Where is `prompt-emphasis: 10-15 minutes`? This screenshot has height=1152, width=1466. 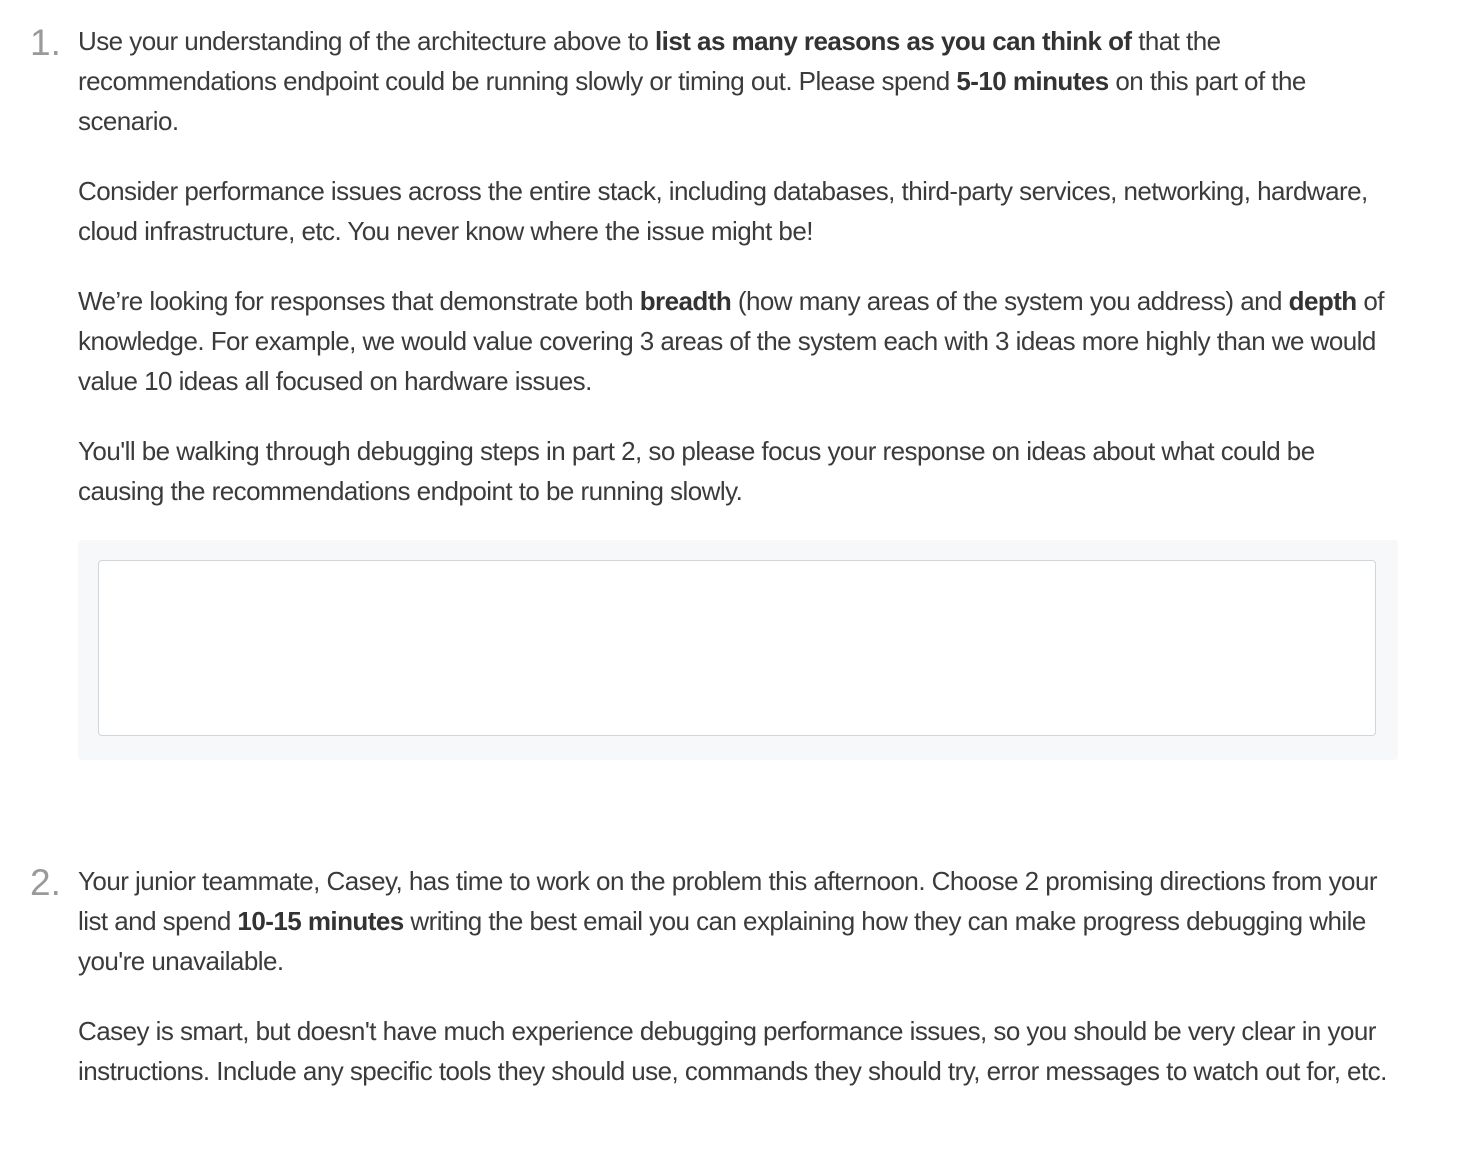 prompt-emphasis: 10-15 minutes is located at coordinates (320, 921).